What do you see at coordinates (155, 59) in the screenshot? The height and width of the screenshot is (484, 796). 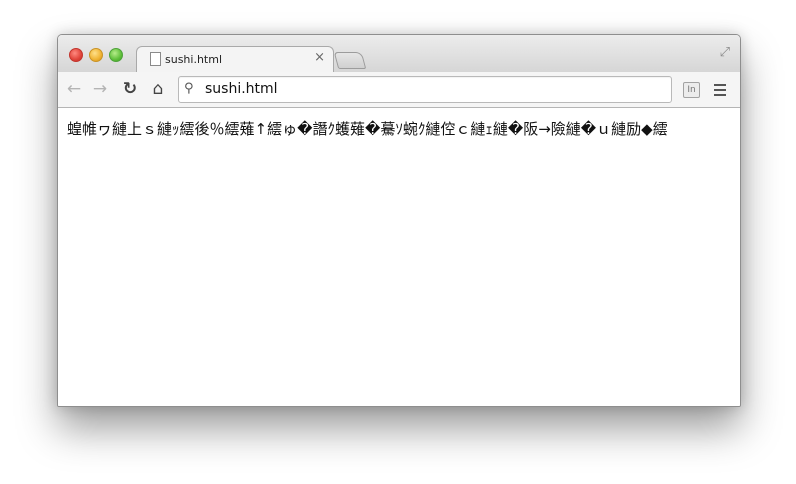 I see `file-icon` at bounding box center [155, 59].